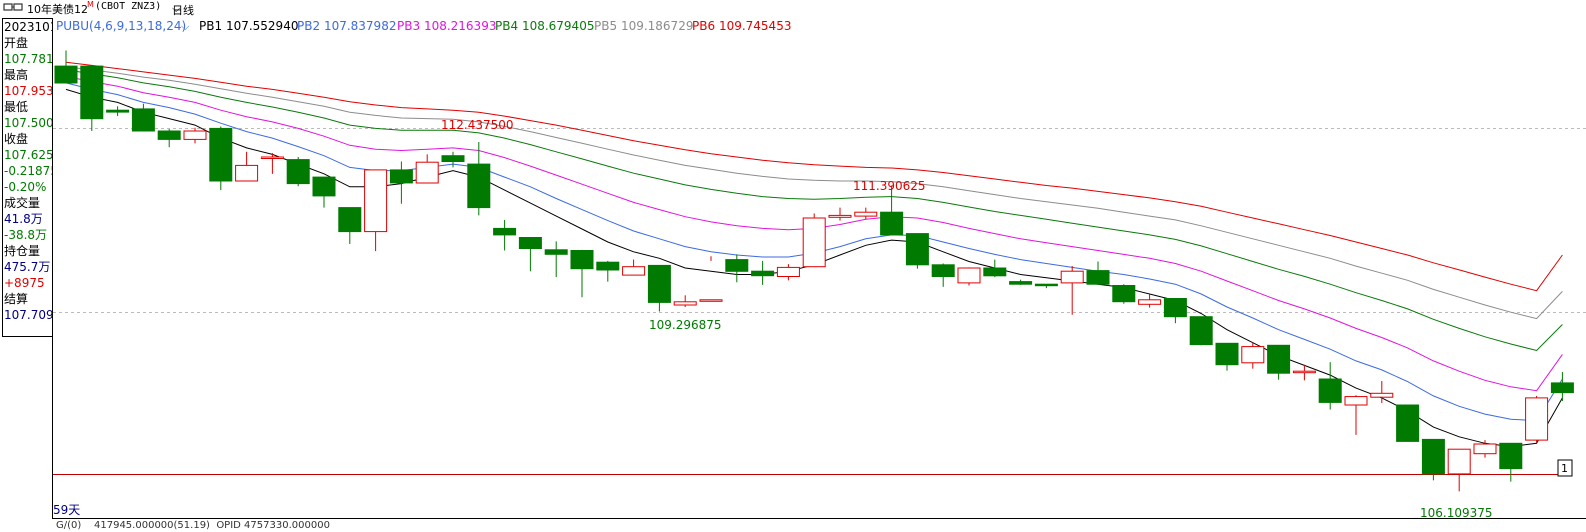  Describe the element at coordinates (16, 139) in the screenshot. I see `info-close-label: 收盘` at that location.